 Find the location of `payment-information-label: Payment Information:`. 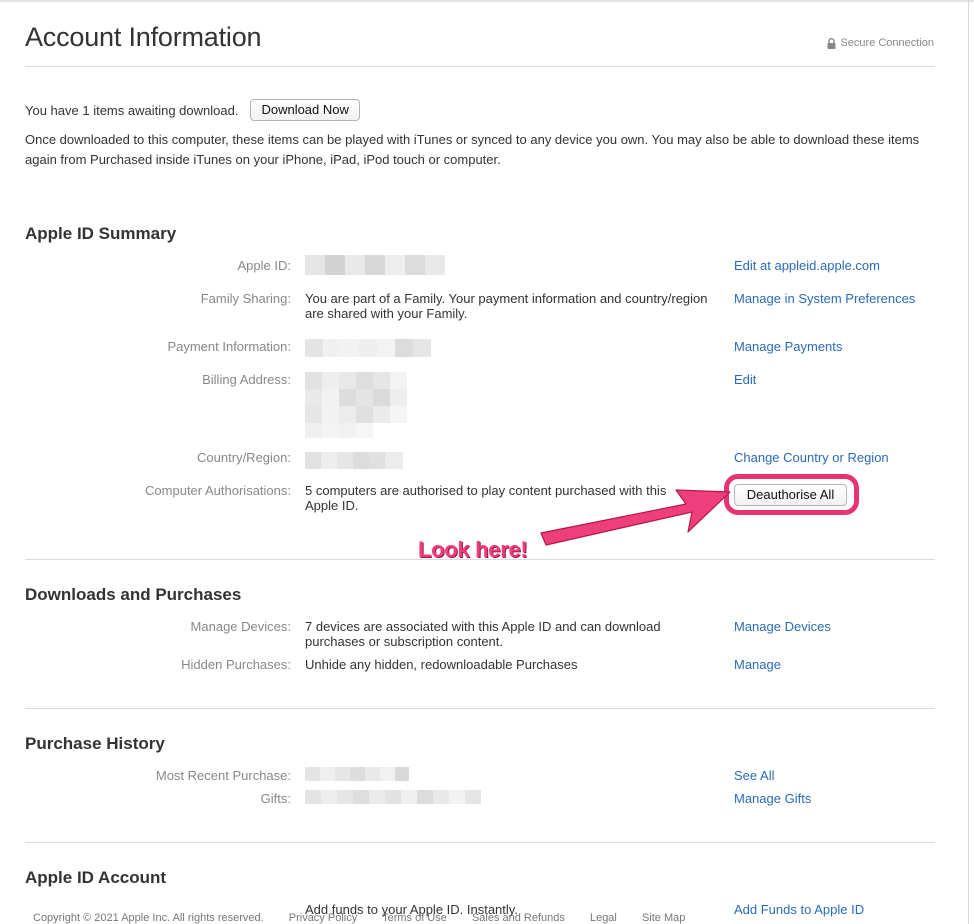

payment-information-label: Payment Information: is located at coordinates (229, 346).